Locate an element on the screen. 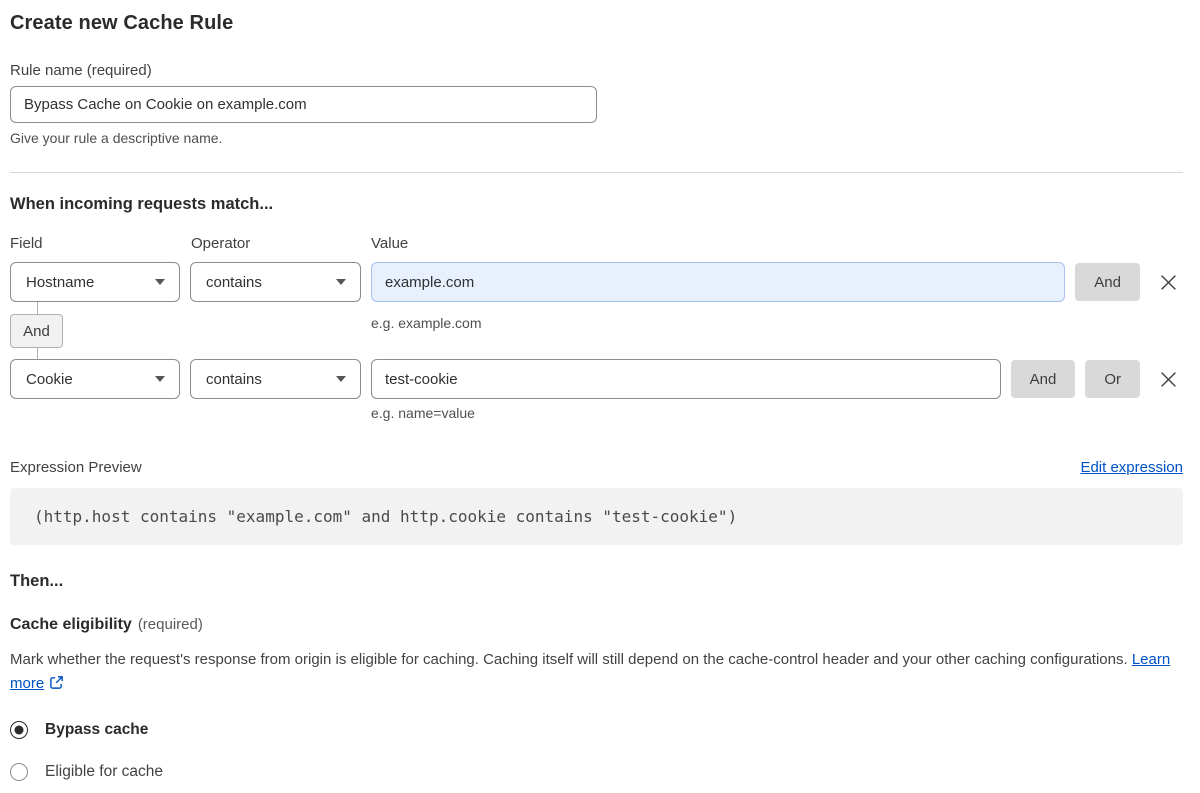  radio-unselected-icon is located at coordinates (19, 772).